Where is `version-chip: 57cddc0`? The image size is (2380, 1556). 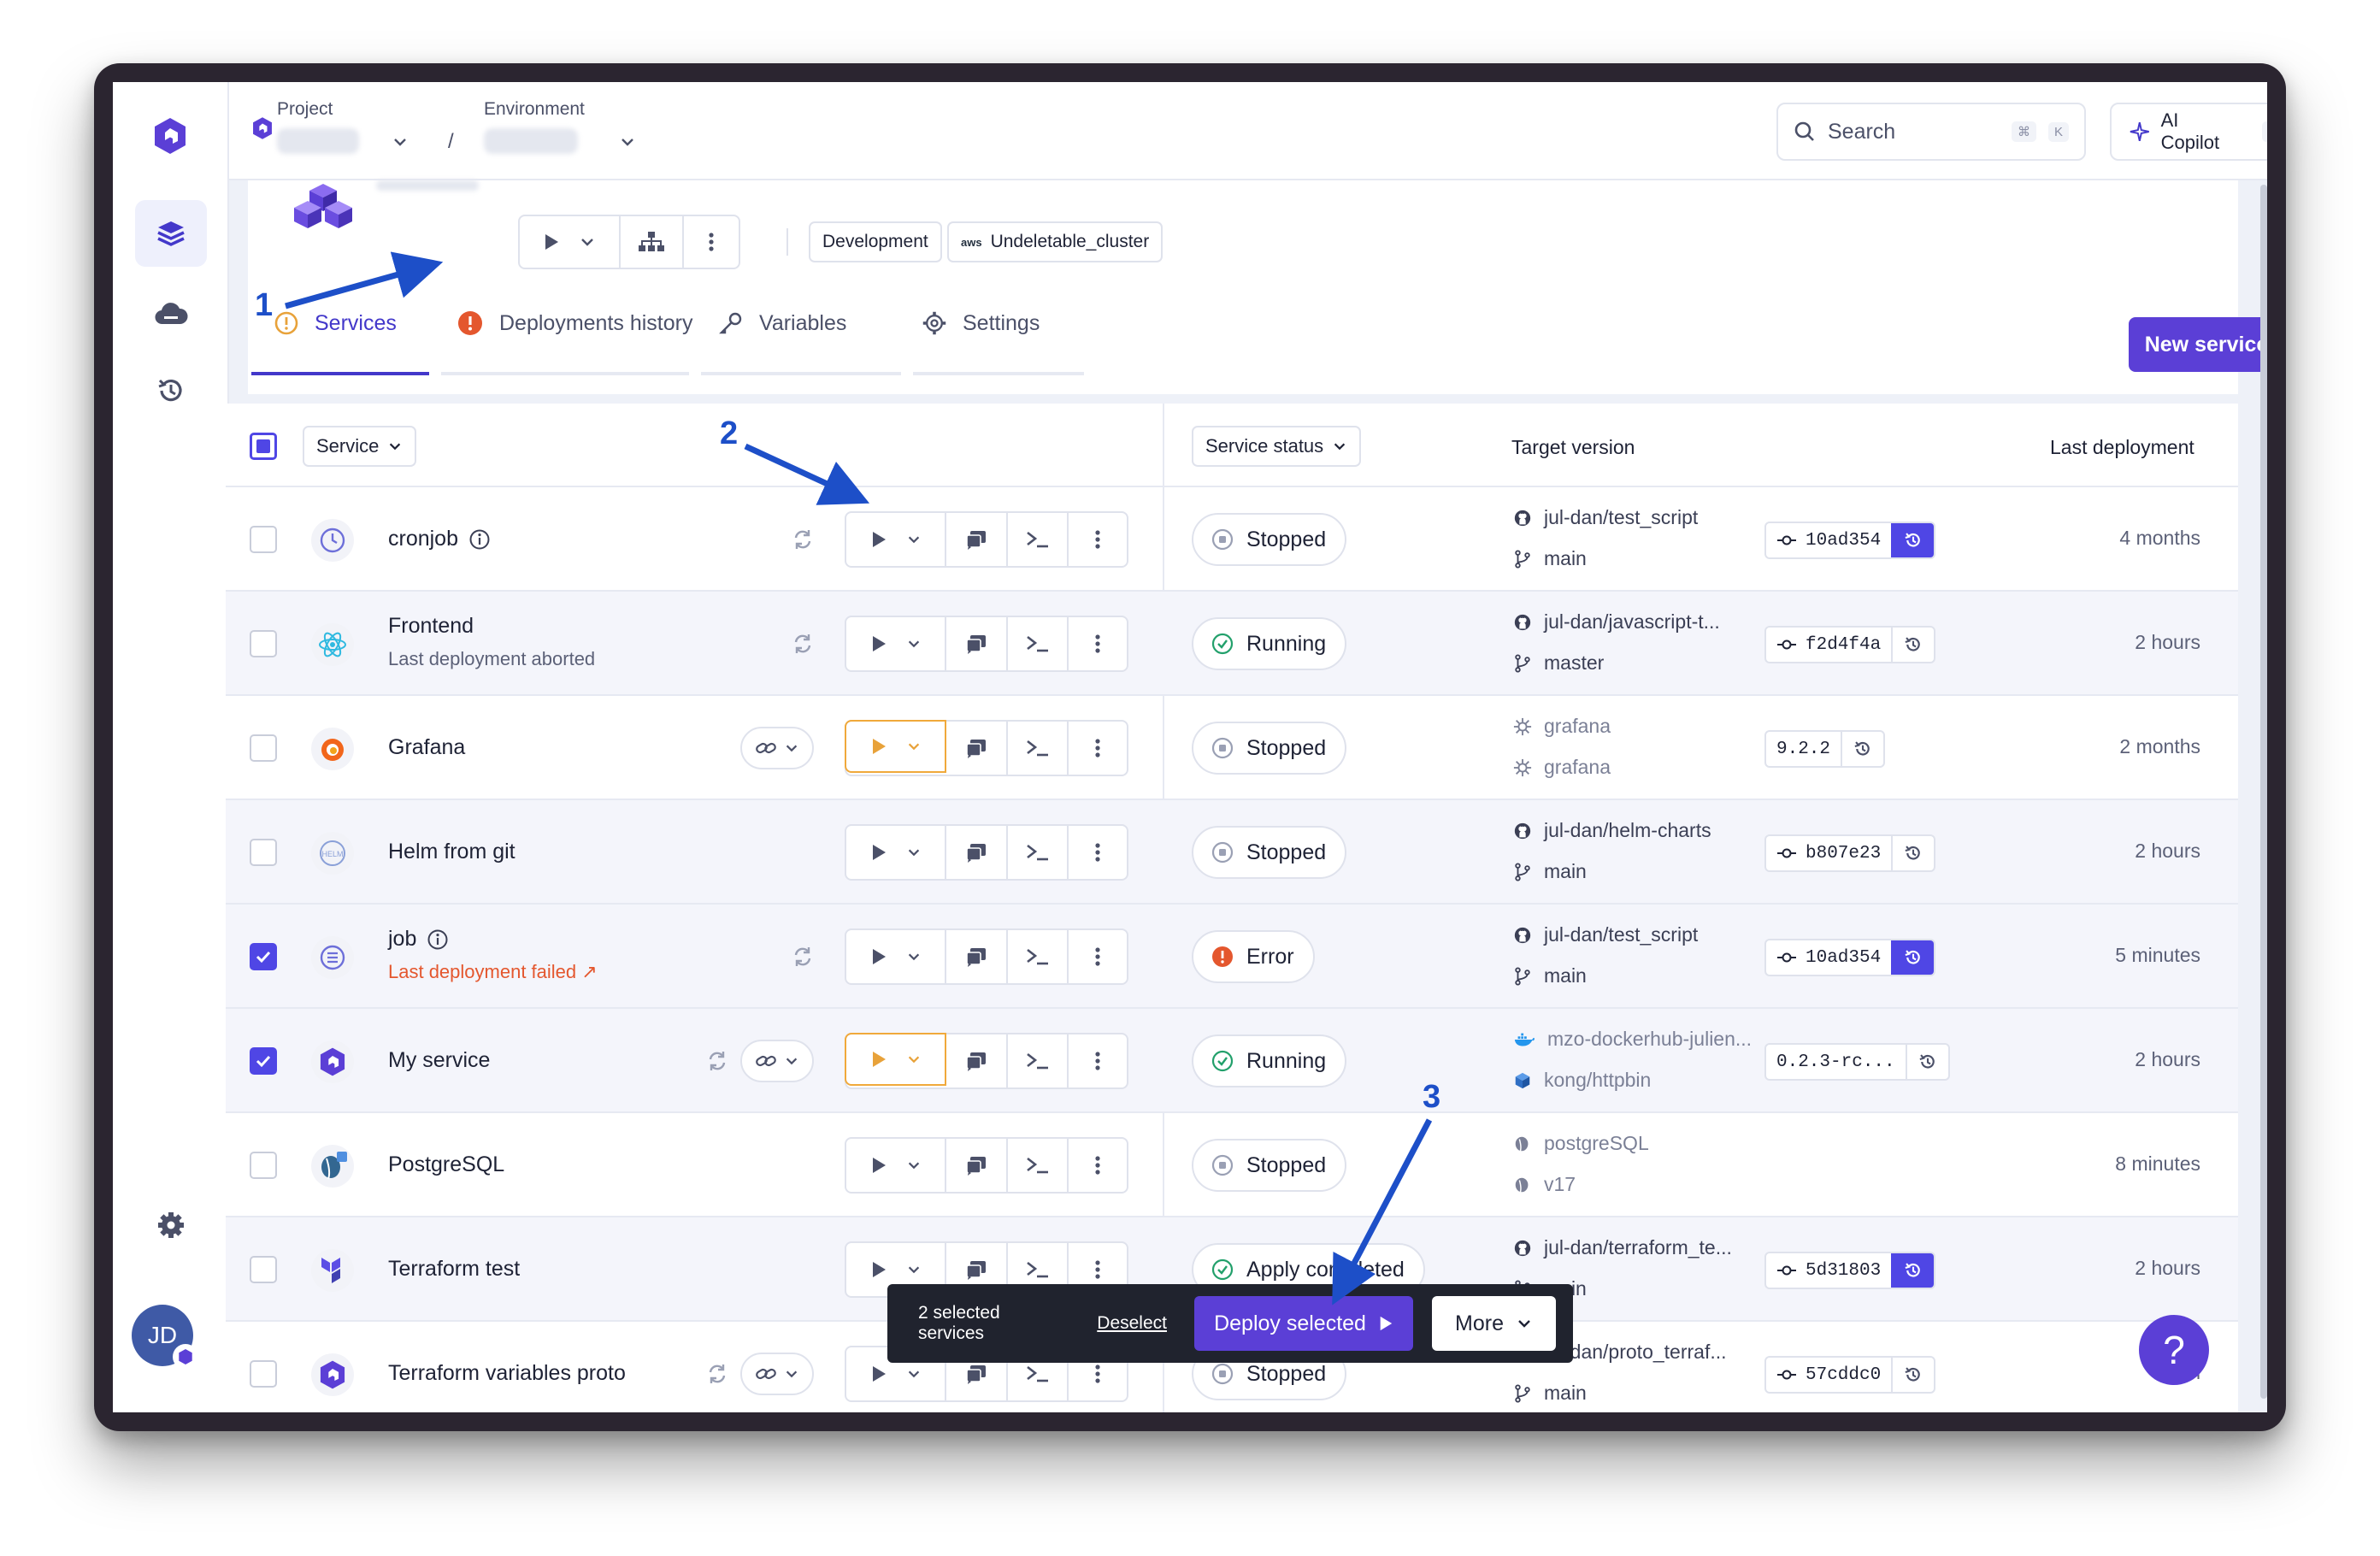 version-chip: 57cddc0 is located at coordinates (1850, 1375).